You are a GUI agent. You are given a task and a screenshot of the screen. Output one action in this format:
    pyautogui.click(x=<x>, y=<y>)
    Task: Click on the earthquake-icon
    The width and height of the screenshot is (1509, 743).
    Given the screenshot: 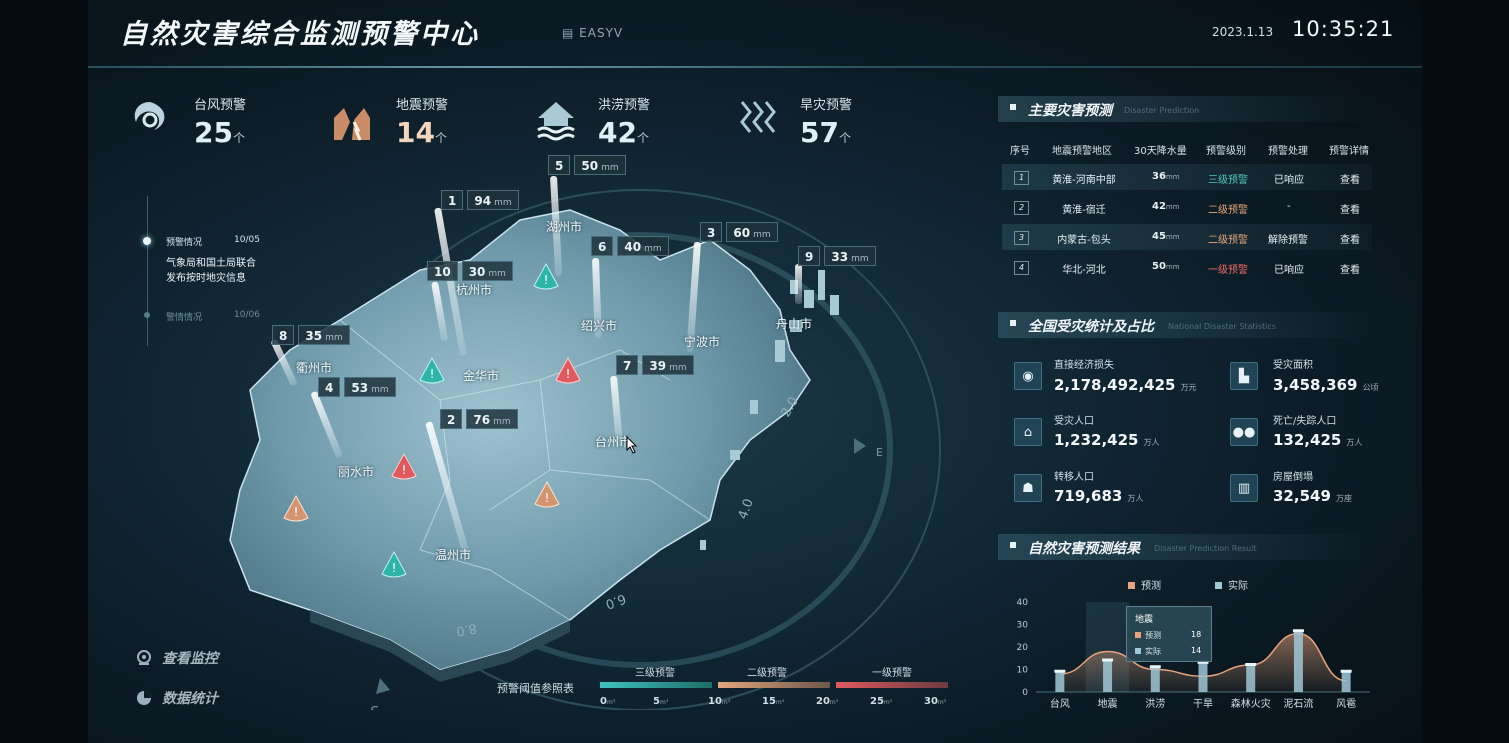 What is the action you would take?
    pyautogui.click(x=353, y=123)
    